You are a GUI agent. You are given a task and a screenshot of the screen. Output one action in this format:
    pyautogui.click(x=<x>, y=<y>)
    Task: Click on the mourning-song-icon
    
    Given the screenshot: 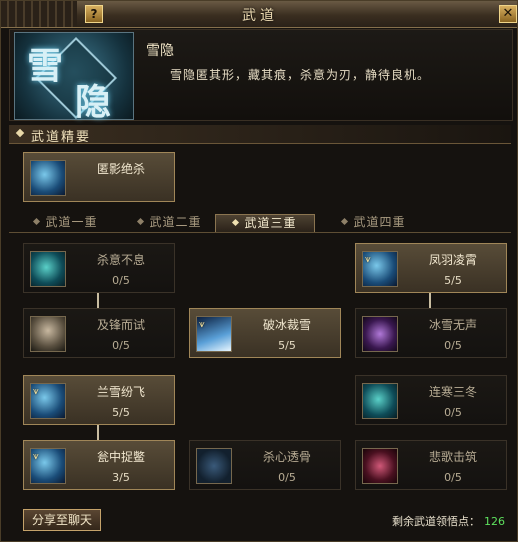 What is the action you would take?
    pyautogui.click(x=380, y=466)
    